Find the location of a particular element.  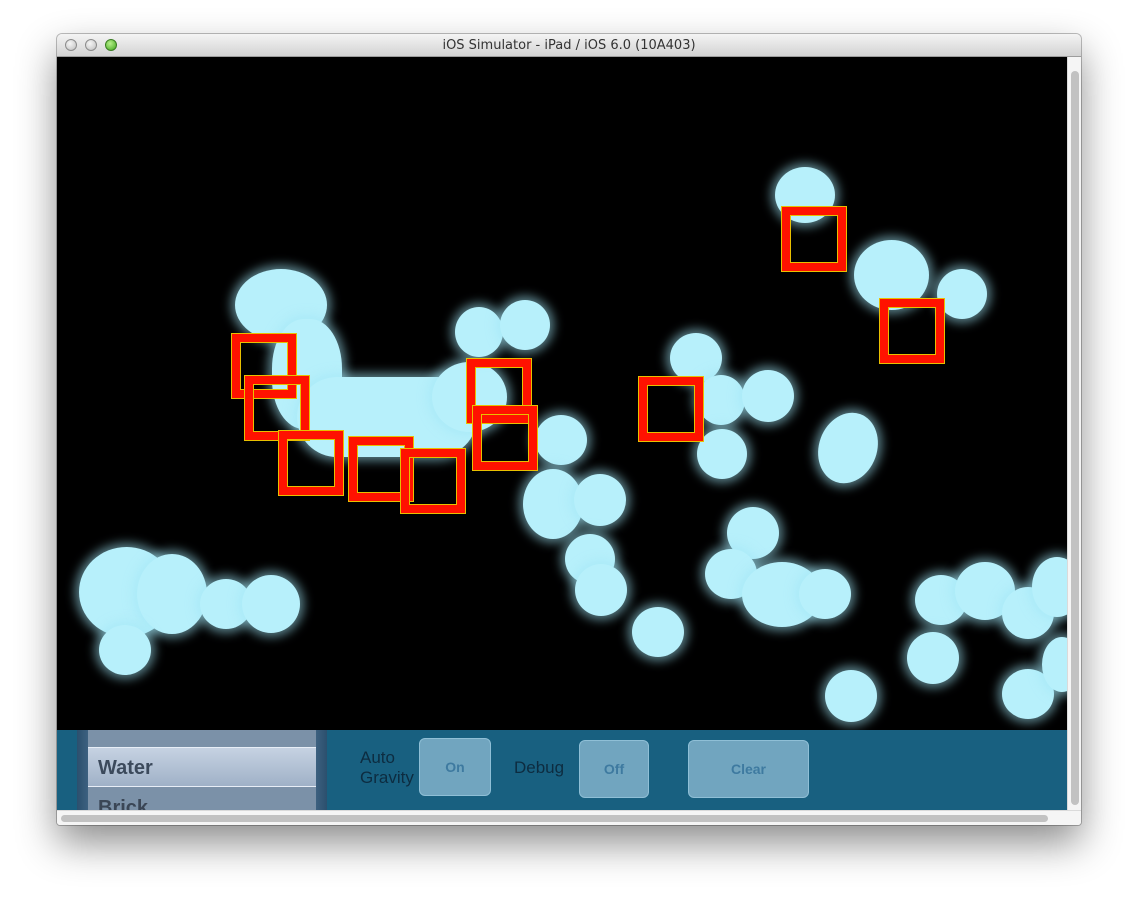

window-title: iOS Simulator - iPad / iOS 6.0 (10A403) is located at coordinates (569, 45).